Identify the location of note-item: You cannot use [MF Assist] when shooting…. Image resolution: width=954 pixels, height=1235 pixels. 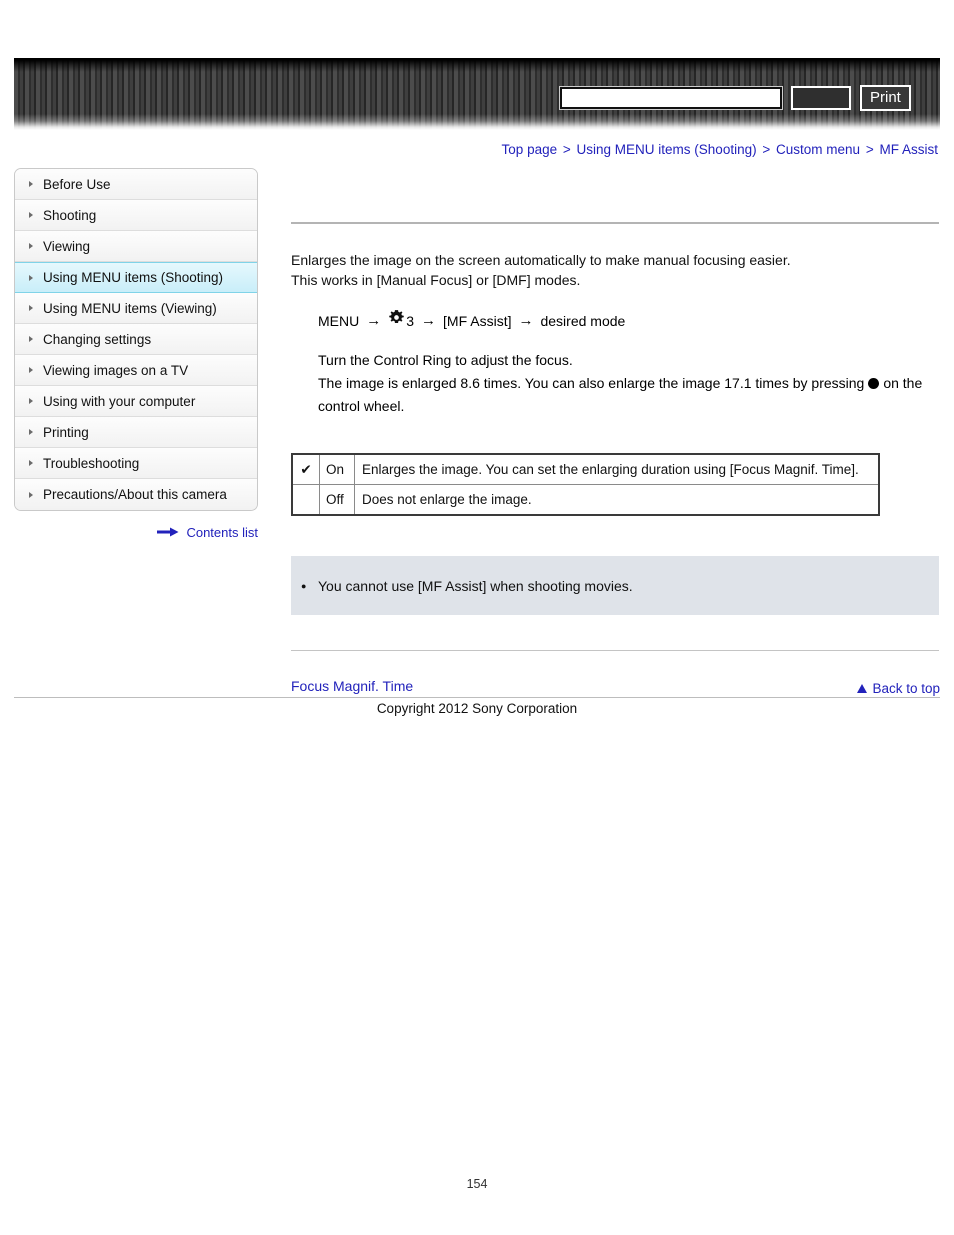
(615, 586).